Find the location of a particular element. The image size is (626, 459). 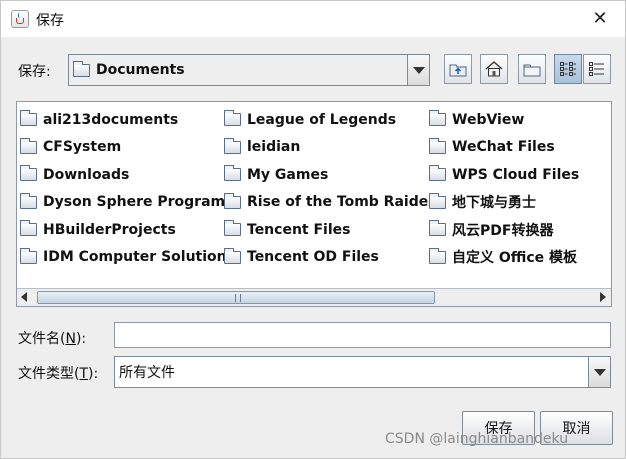

close-icon: ✕ is located at coordinates (600, 19).